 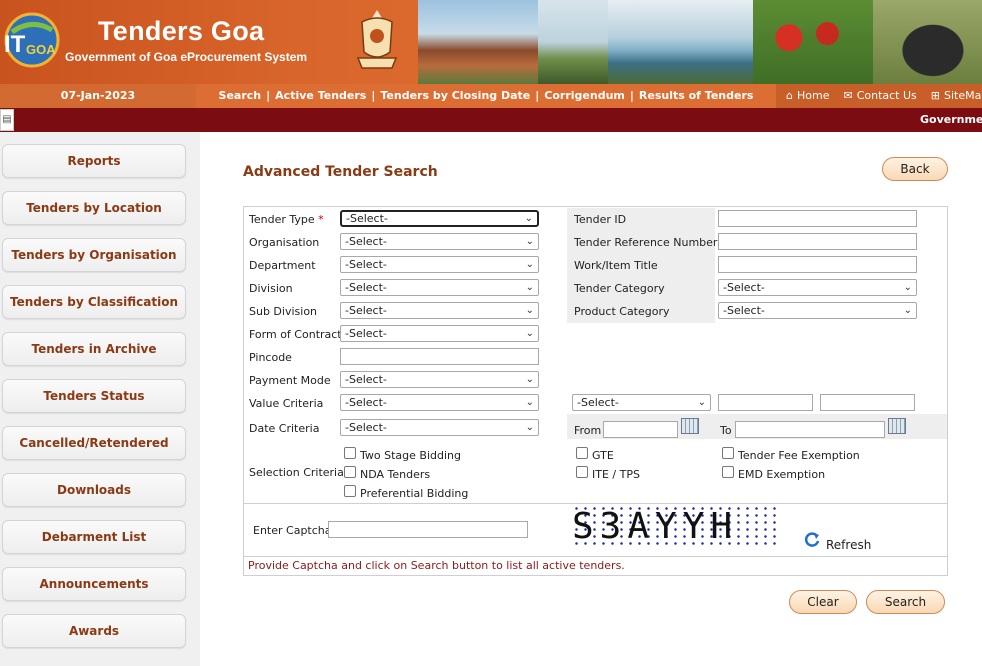 What do you see at coordinates (439, 310) in the screenshot?
I see `sub-division-select: -Select- ⌄` at bounding box center [439, 310].